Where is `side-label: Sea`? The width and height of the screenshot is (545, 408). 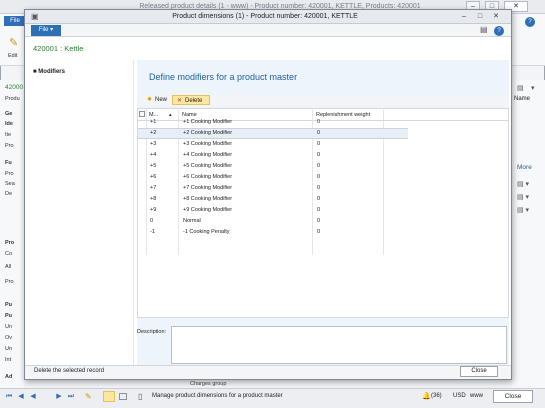 side-label: Sea is located at coordinates (10, 184).